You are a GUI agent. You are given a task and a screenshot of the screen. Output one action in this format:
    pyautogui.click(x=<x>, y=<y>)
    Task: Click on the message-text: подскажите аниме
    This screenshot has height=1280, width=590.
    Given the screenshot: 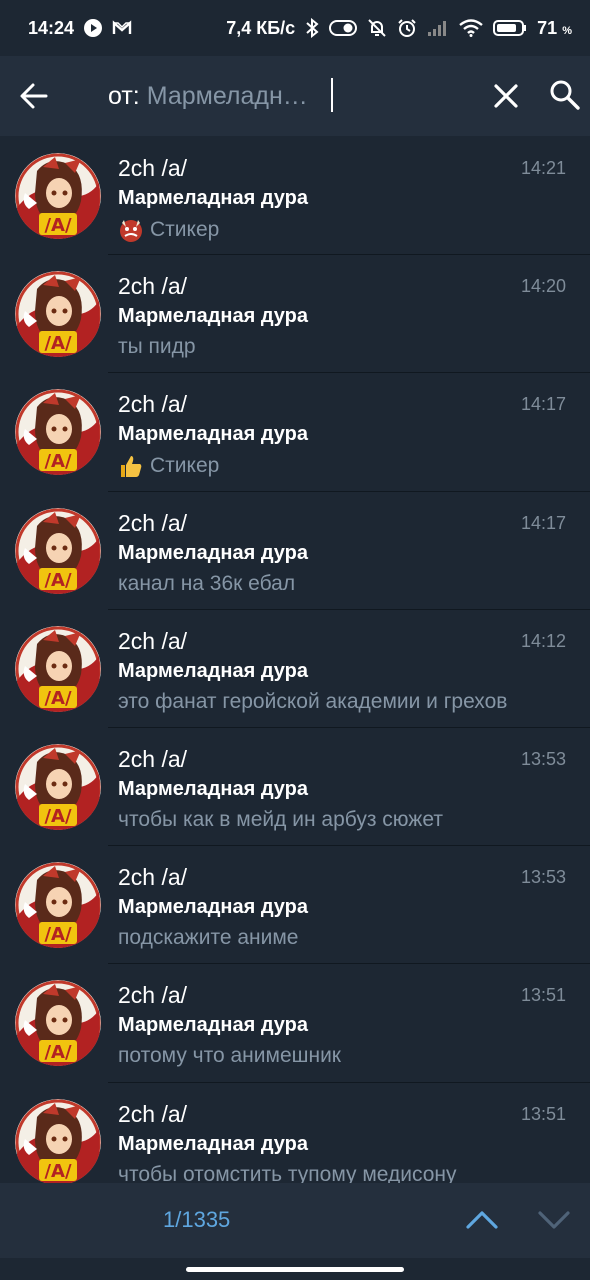 What is the action you would take?
    pyautogui.click(x=208, y=938)
    